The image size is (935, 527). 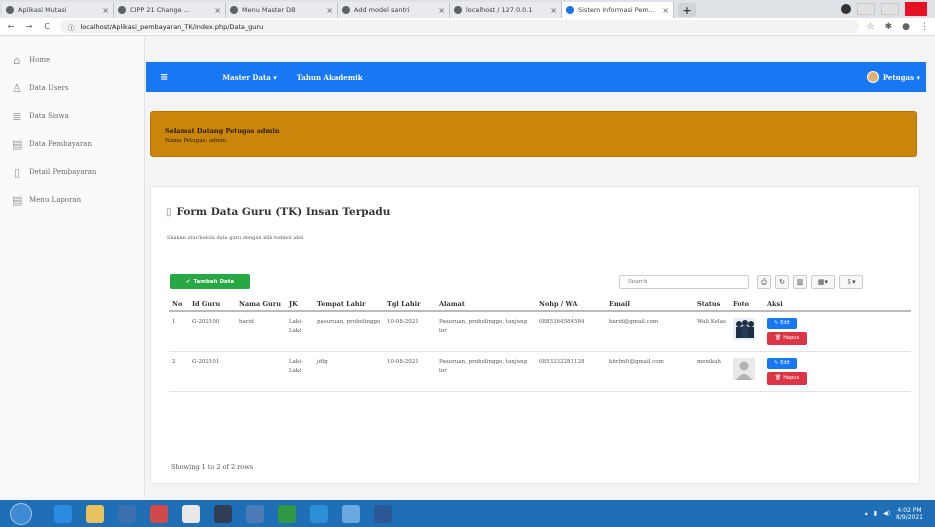 I want to click on cell-id: G-202101, so click(x=212, y=371).